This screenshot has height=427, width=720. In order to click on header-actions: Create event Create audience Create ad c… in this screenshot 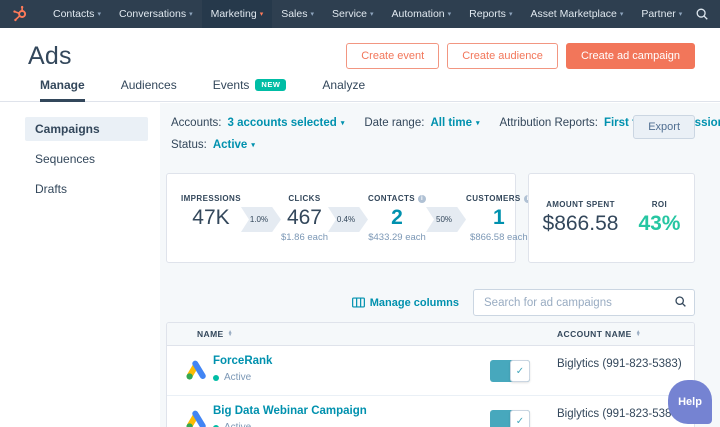, I will do `click(520, 56)`.